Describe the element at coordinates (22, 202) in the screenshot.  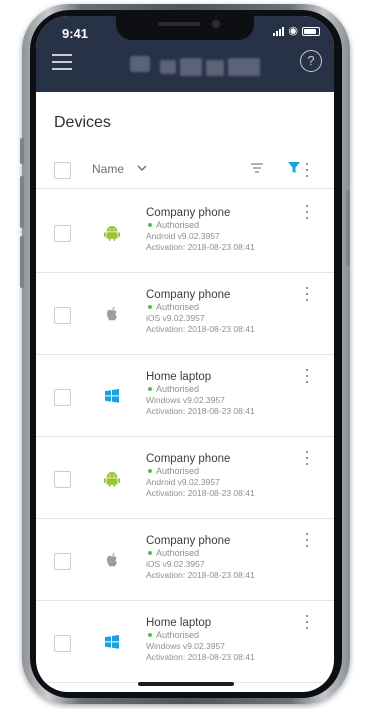
I see `volume-up-button` at that location.